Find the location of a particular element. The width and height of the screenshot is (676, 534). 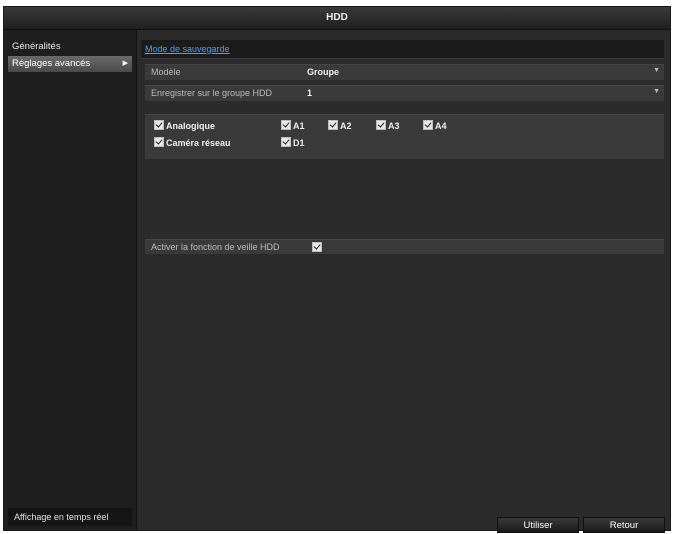

mode-row: Modèle Groupe ▼ is located at coordinates (404, 72).